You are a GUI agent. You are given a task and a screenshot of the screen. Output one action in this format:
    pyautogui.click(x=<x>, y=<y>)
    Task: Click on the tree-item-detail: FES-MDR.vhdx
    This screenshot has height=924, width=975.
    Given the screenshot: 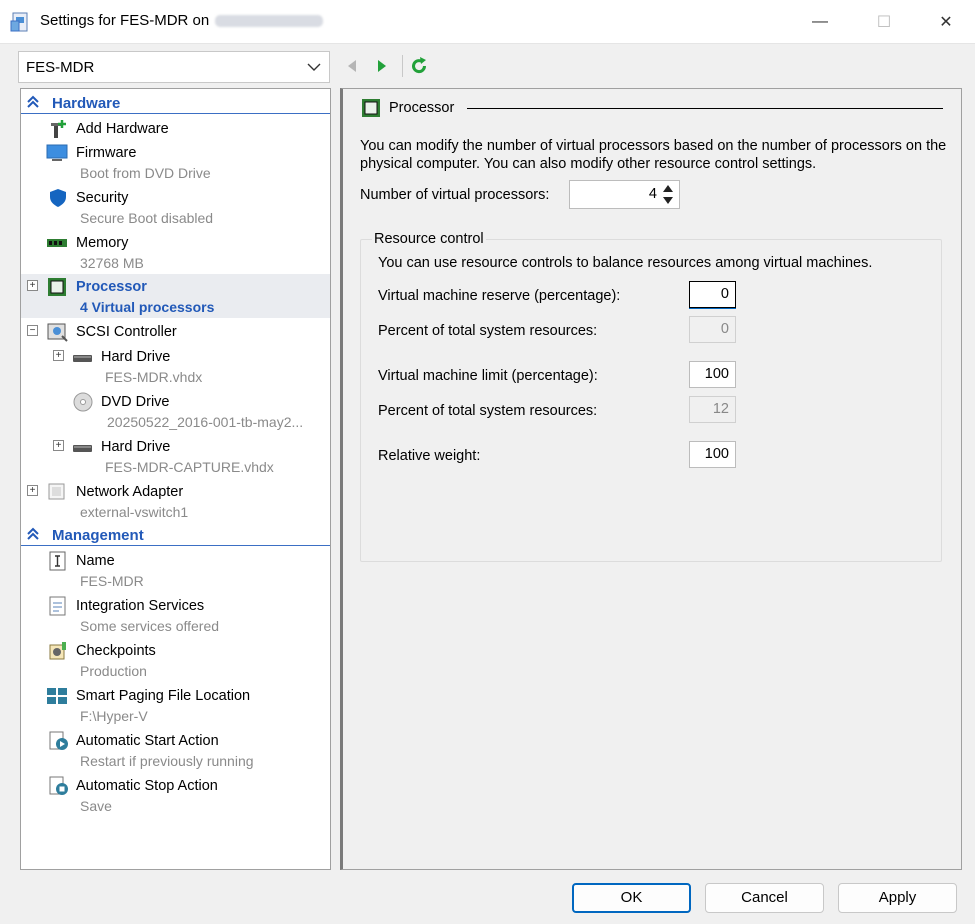 What is the action you would take?
    pyautogui.click(x=154, y=377)
    